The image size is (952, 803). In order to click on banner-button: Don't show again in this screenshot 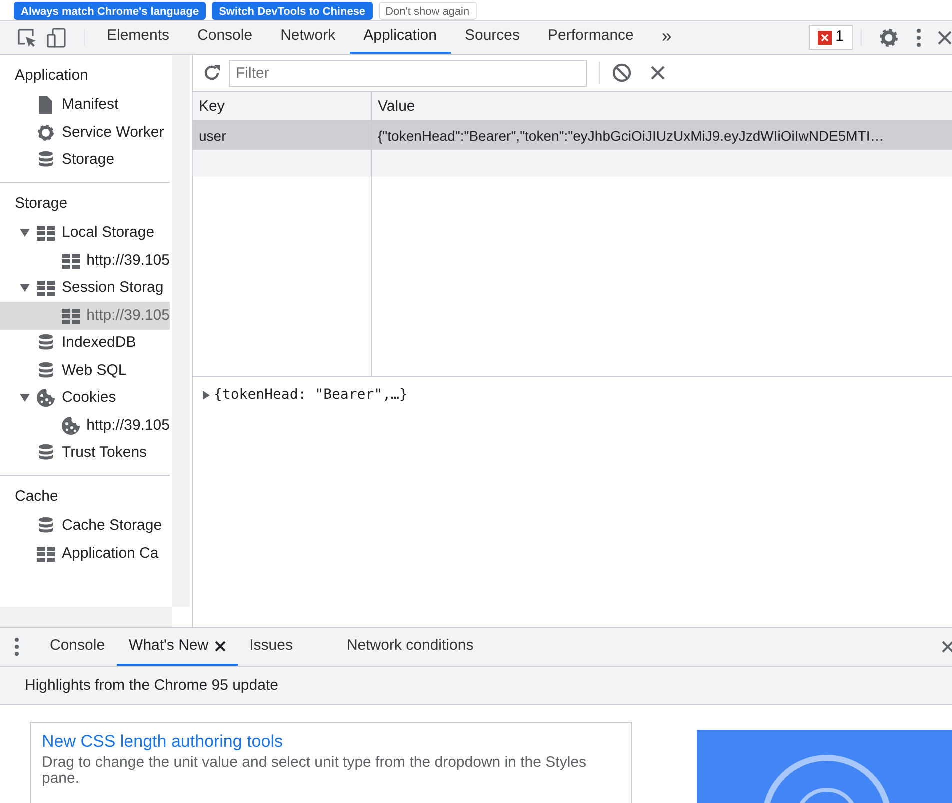, I will do `click(427, 11)`.